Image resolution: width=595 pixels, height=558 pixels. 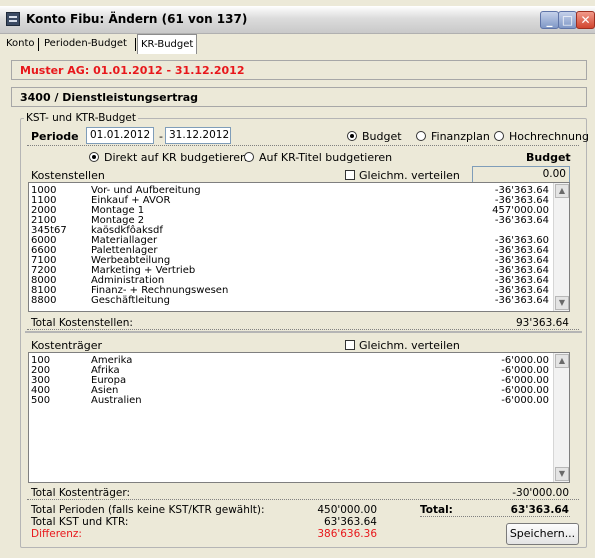 What do you see at coordinates (347, 534) in the screenshot?
I see `differenz-value: 386'636.36` at bounding box center [347, 534].